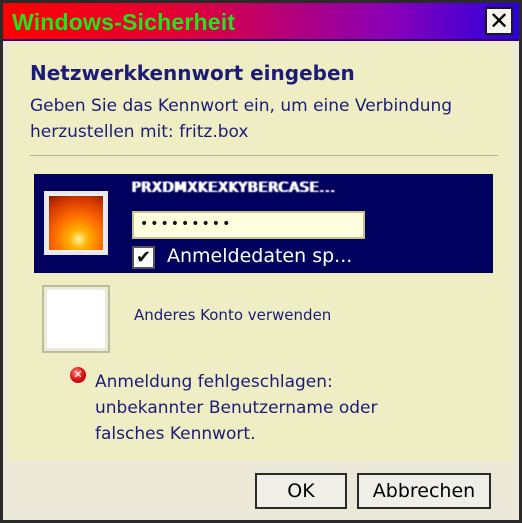 This screenshot has height=523, width=522. What do you see at coordinates (192, 73) in the screenshot?
I see `dialog-heading: Netzwerkkennwort eingeben` at bounding box center [192, 73].